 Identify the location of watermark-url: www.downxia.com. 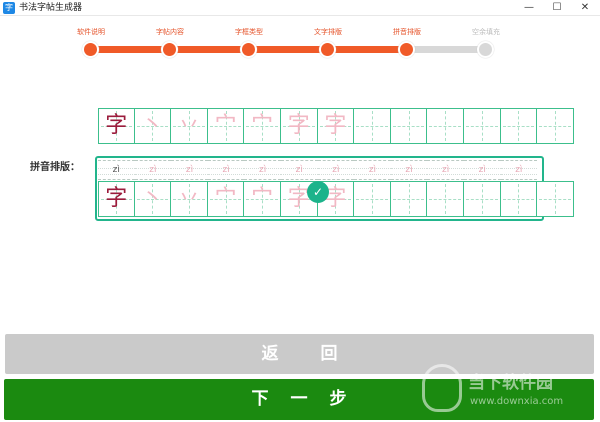
(517, 401).